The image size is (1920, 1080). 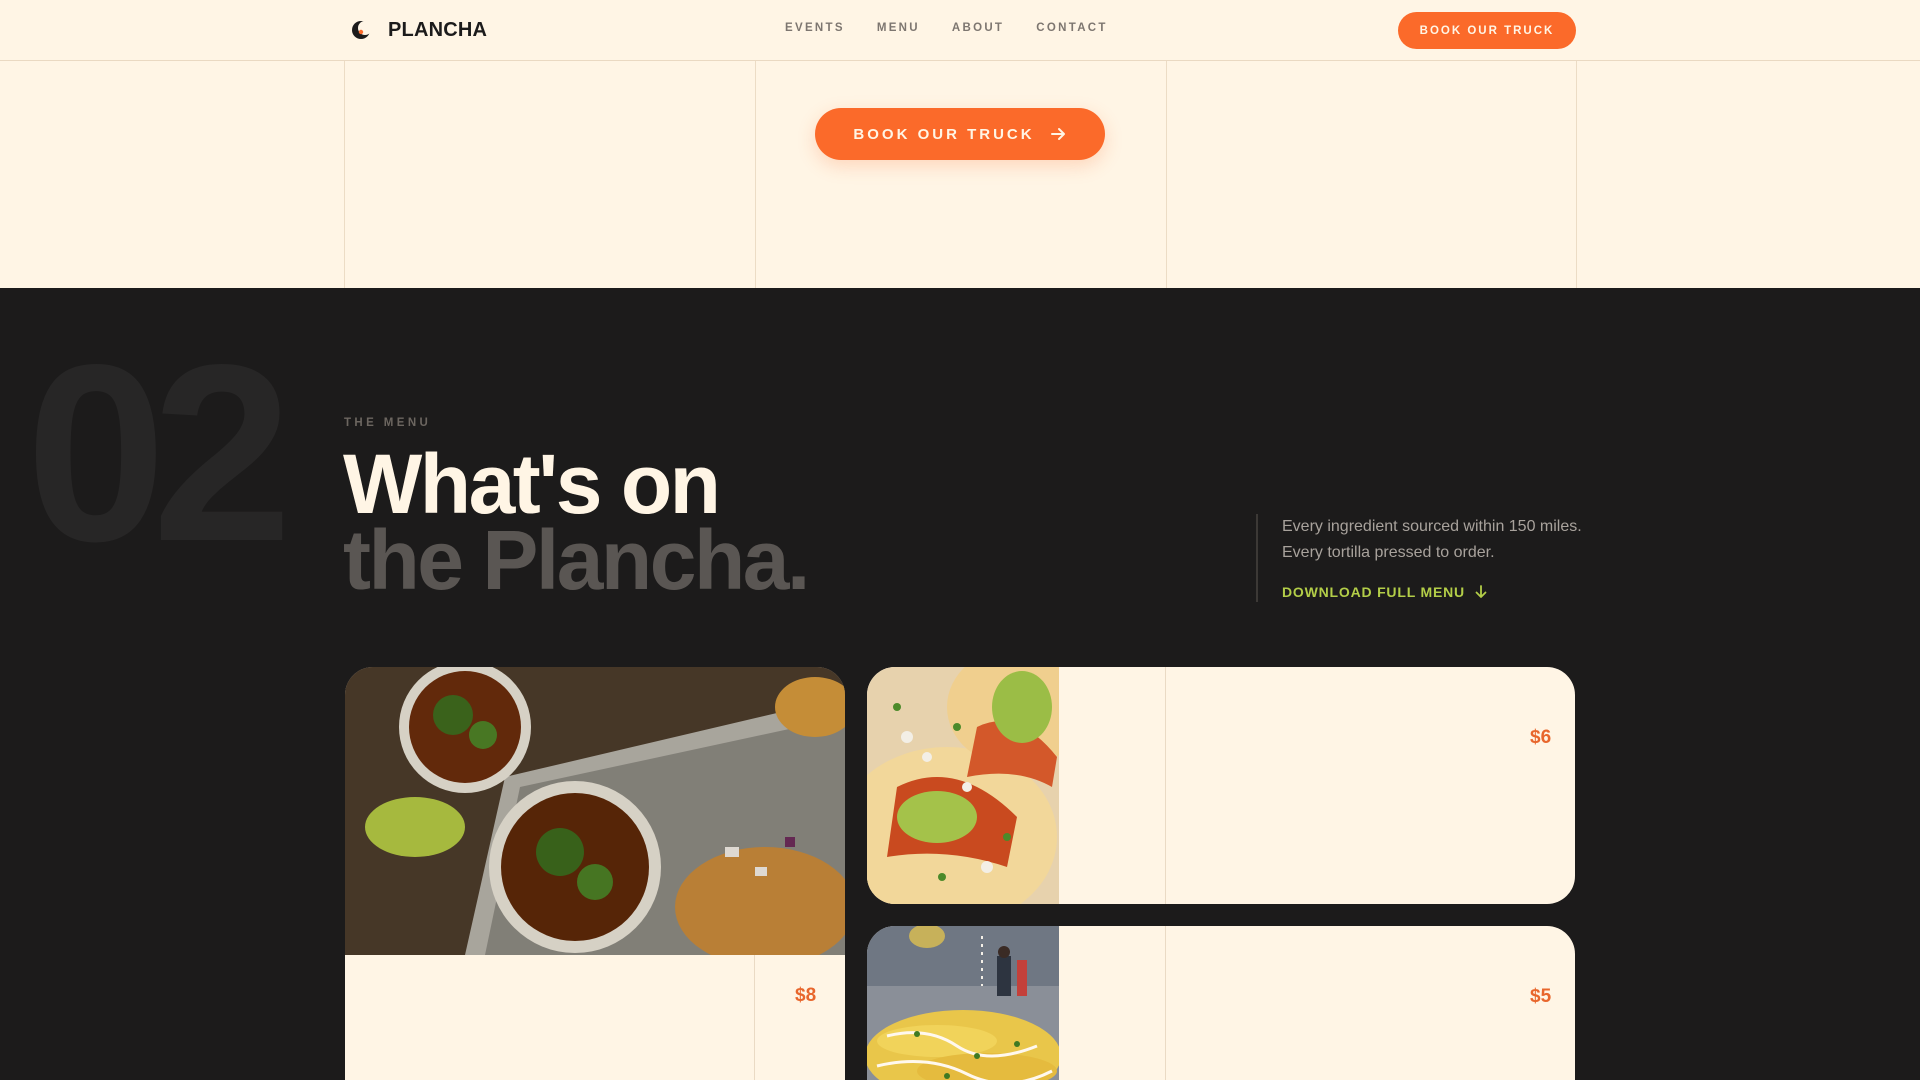 What do you see at coordinates (963, 785) in the screenshot?
I see `al-pastor-tacos-photo` at bounding box center [963, 785].